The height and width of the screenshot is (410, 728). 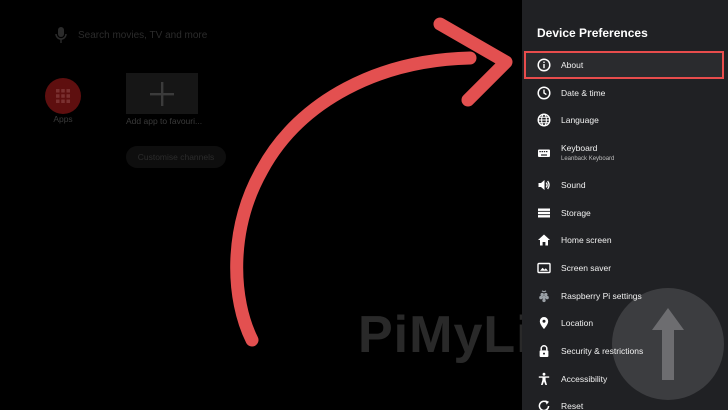 I want to click on menu-item-label: Storage, so click(x=576, y=212).